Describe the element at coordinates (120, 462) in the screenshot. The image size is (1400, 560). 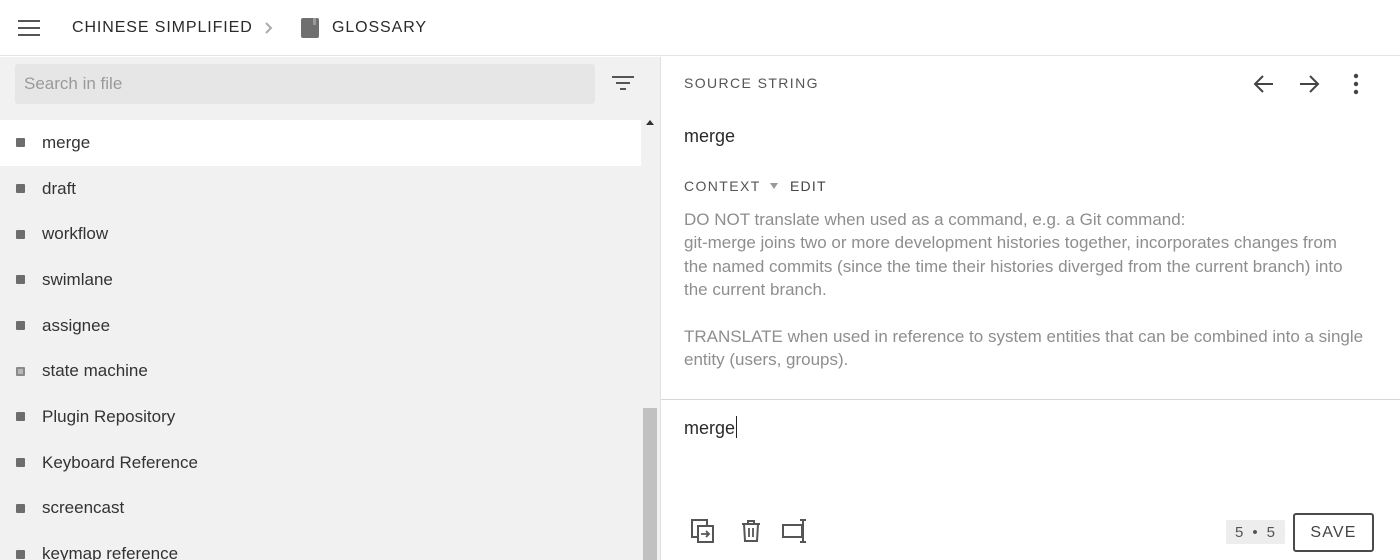
I see `list-item-label: Keyboard Reference` at that location.